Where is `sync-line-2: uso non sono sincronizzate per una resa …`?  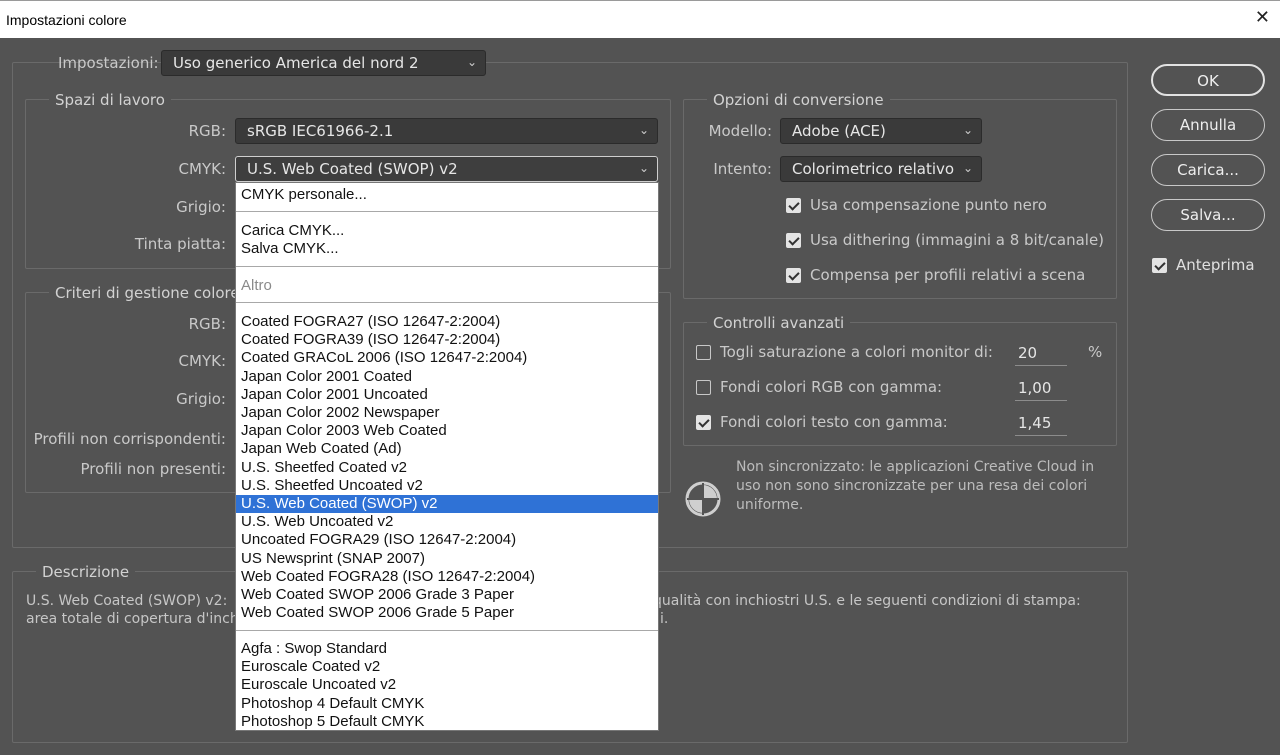
sync-line-2: uso non sono sincronizzate per una resa … is located at coordinates (912, 486).